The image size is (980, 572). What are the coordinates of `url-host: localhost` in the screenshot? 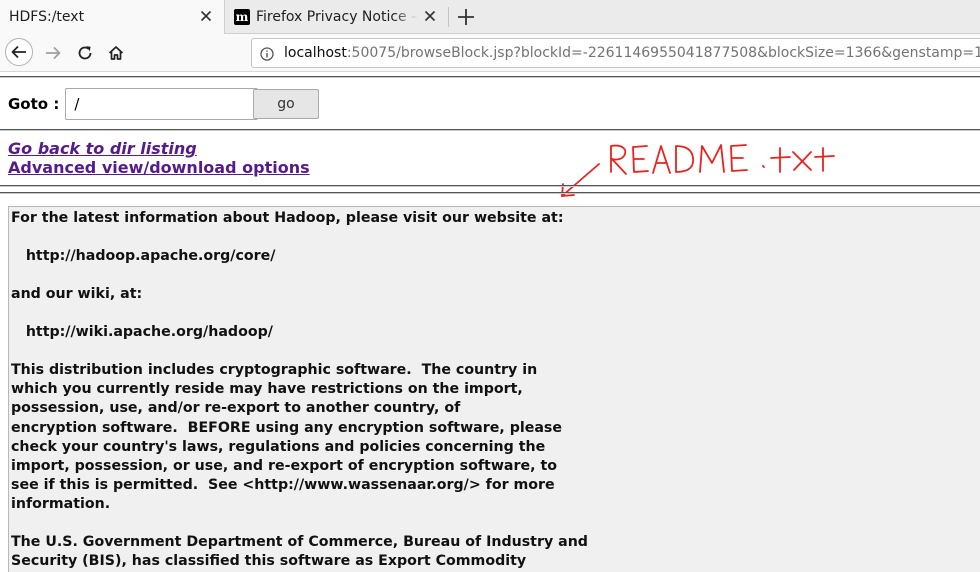 It's located at (315, 53).